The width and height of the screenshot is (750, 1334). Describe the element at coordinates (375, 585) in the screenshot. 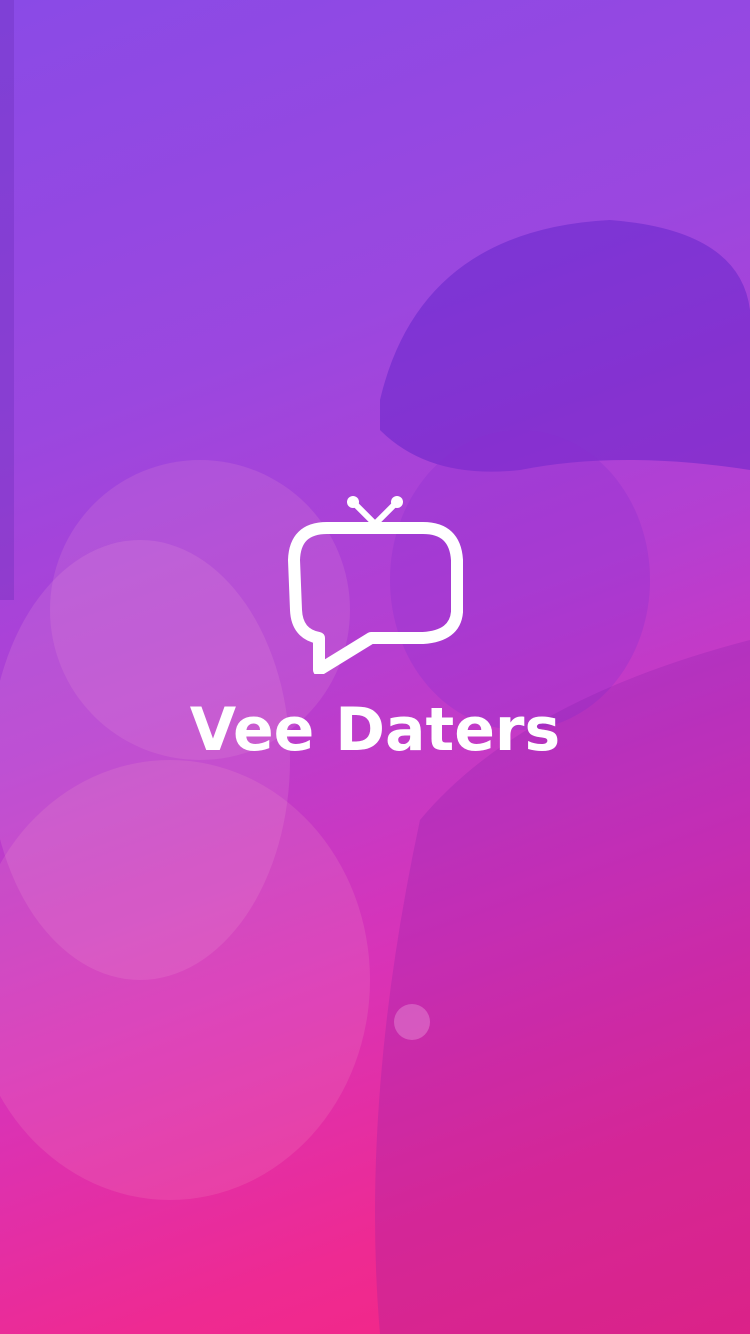

I see `tv-chat-bubble-icon` at that location.